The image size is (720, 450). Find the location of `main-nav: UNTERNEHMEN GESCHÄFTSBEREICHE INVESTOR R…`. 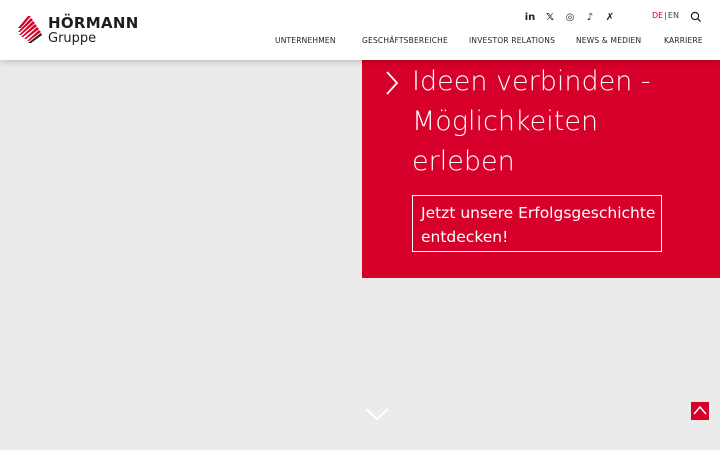

main-nav: UNTERNEHMEN GESCHÄFTSBEREICHE INVESTOR R… is located at coordinates (360, 42).